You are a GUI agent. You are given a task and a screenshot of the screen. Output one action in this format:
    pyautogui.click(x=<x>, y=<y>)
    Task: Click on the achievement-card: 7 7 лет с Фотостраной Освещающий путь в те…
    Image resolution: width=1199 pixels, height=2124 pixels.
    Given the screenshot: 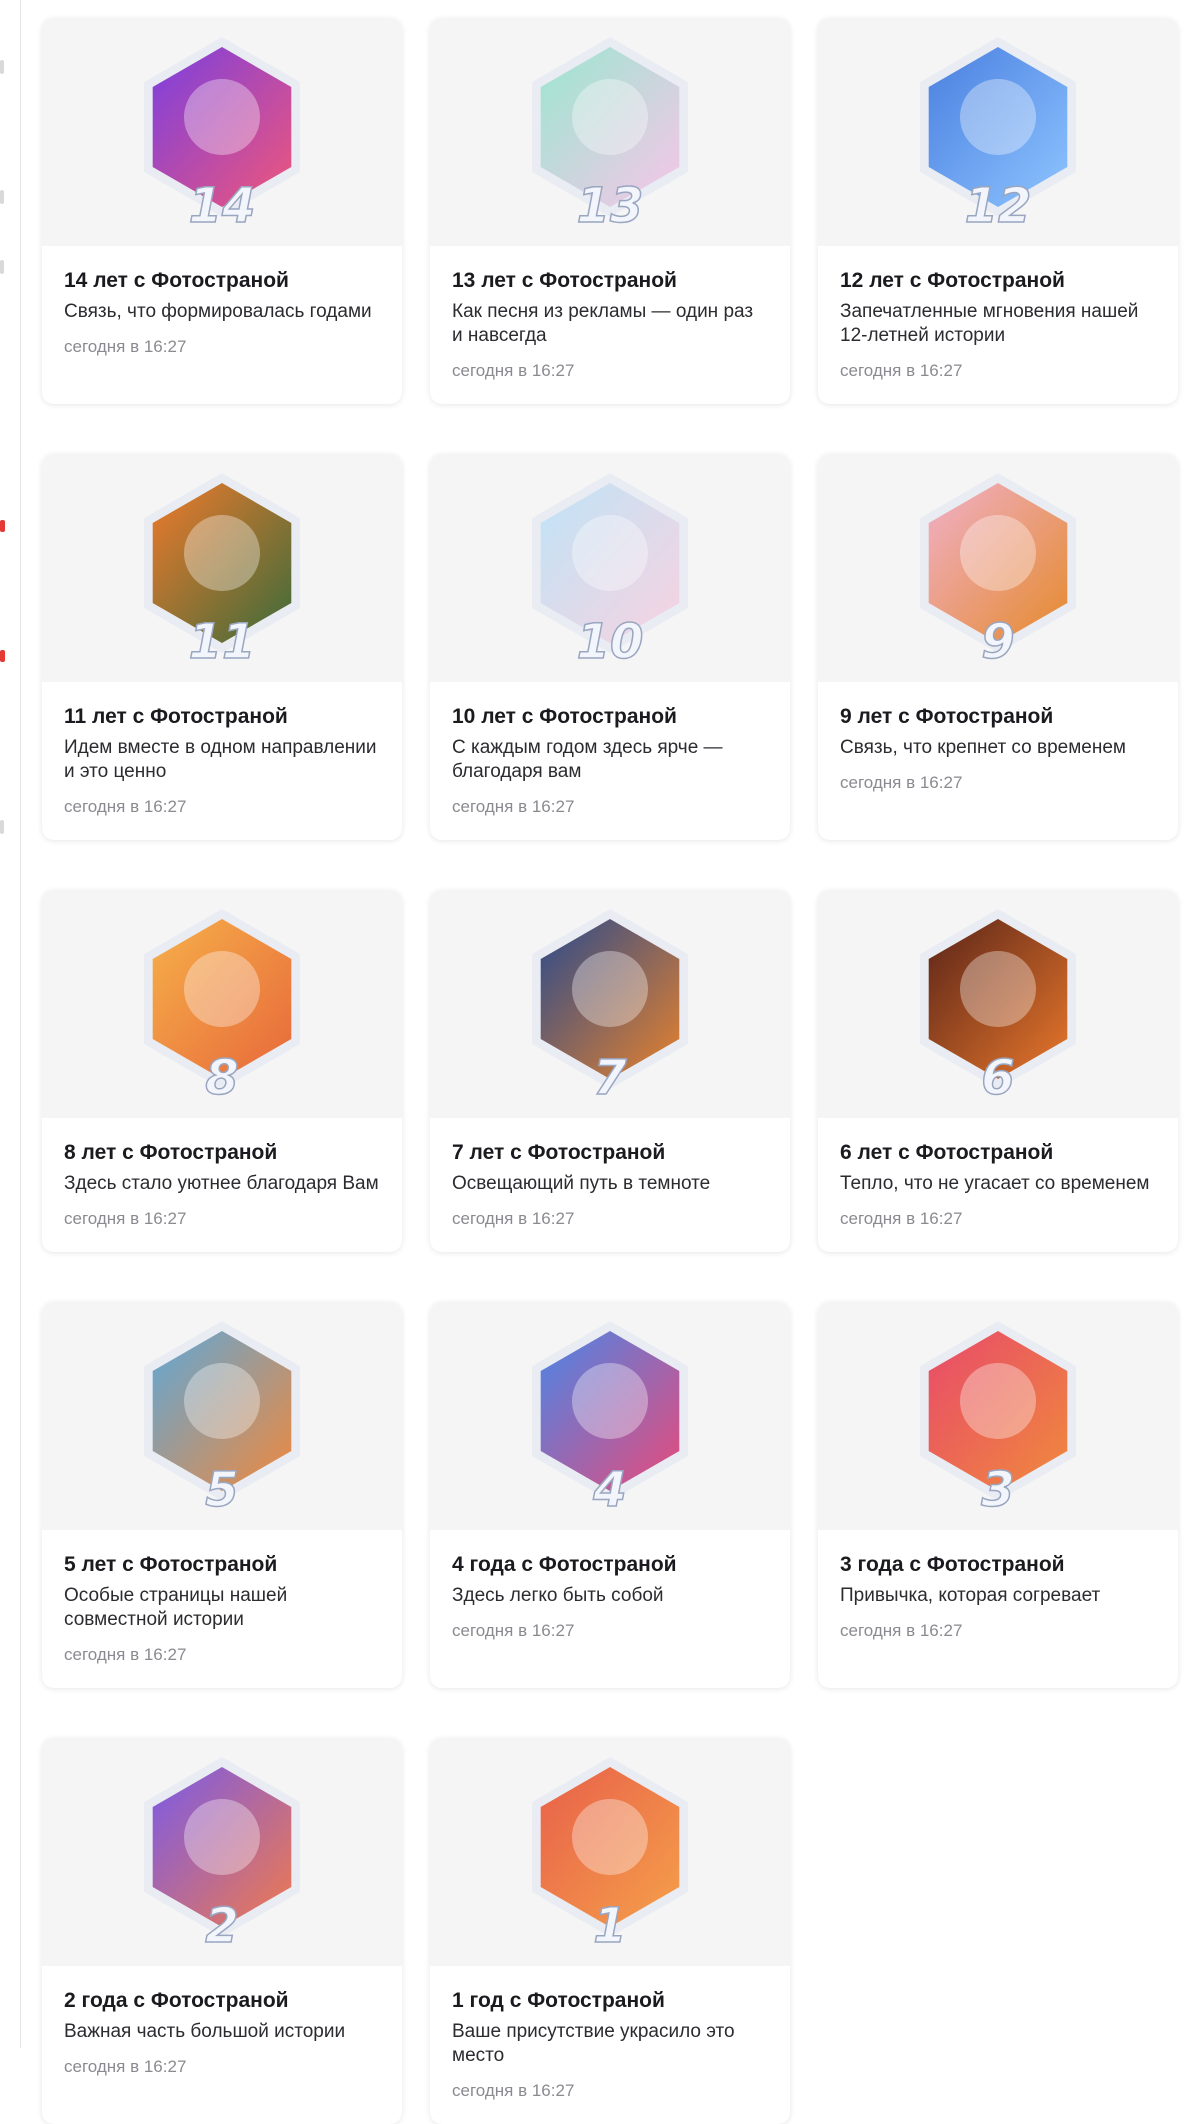 What is the action you would take?
    pyautogui.click(x=610, y=1071)
    